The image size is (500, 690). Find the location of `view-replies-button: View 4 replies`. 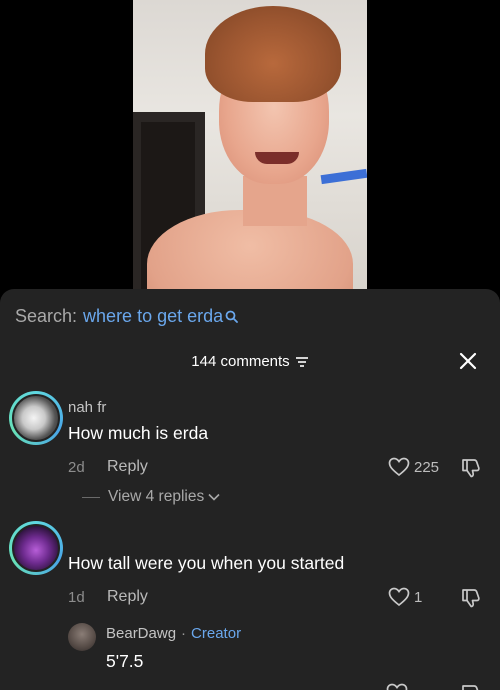

view-replies-button: View 4 replies is located at coordinates (151, 497).